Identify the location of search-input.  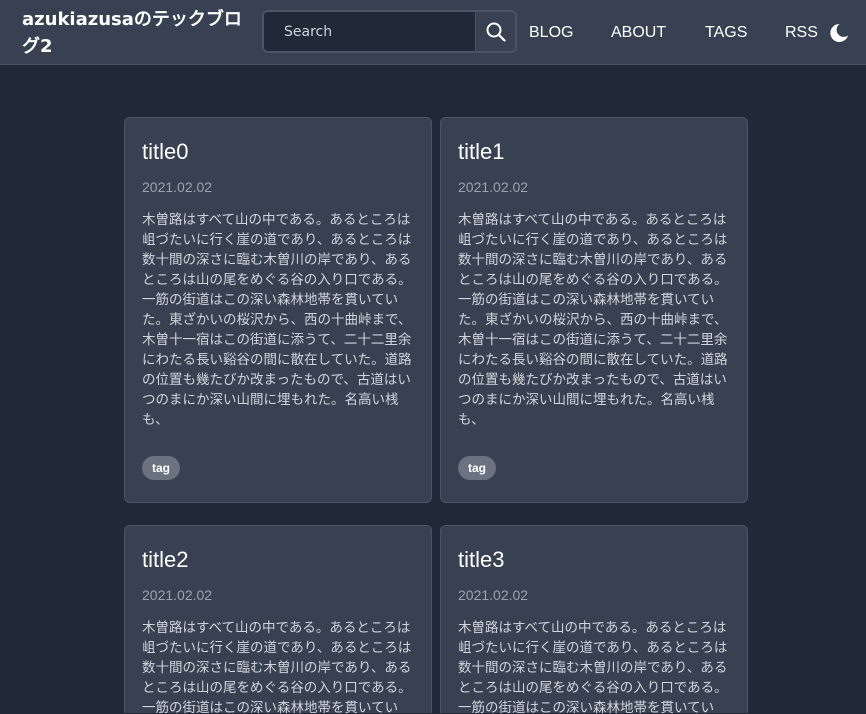
(370, 31).